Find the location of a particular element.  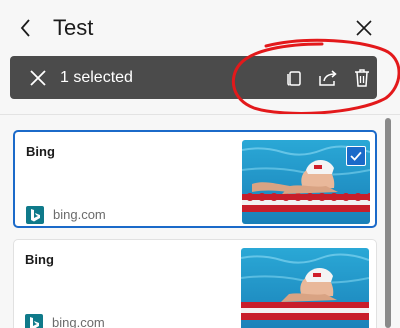

page-title: Test is located at coordinates (73, 27).